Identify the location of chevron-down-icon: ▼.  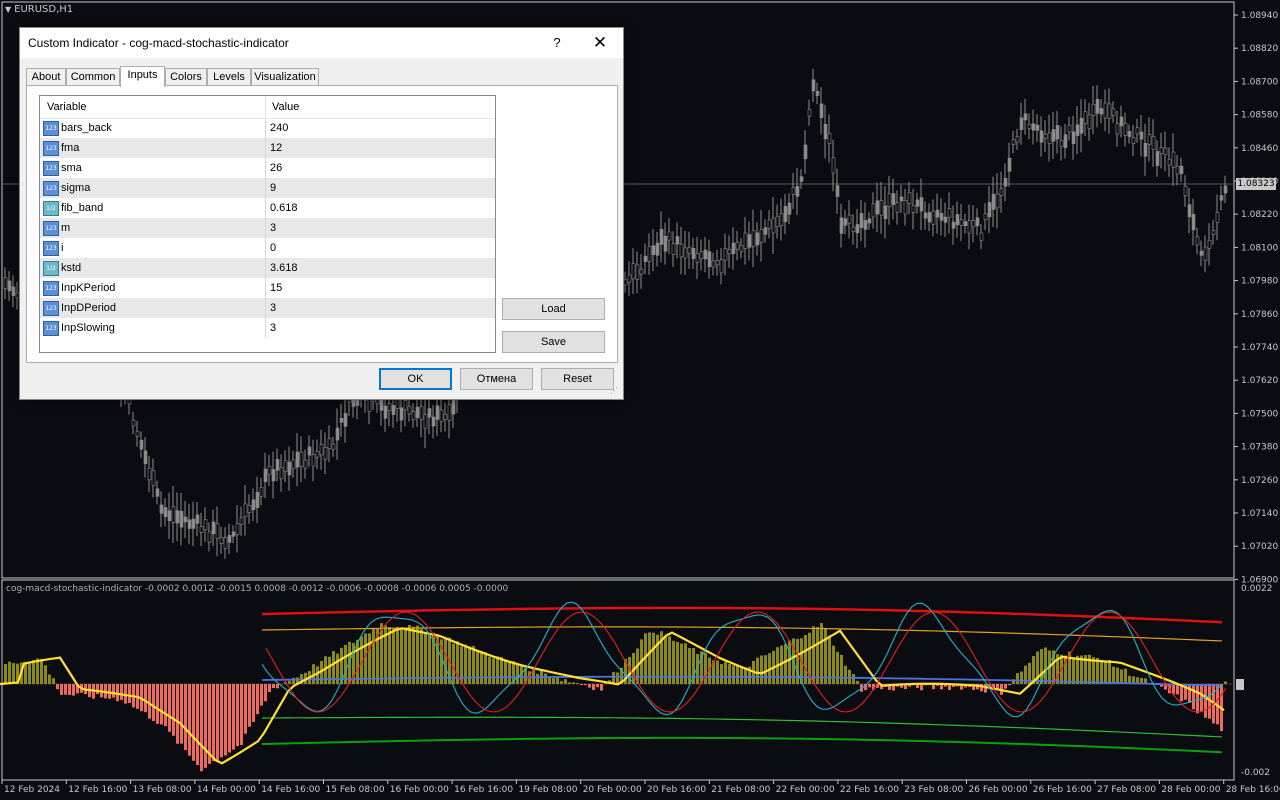
(8, 9).